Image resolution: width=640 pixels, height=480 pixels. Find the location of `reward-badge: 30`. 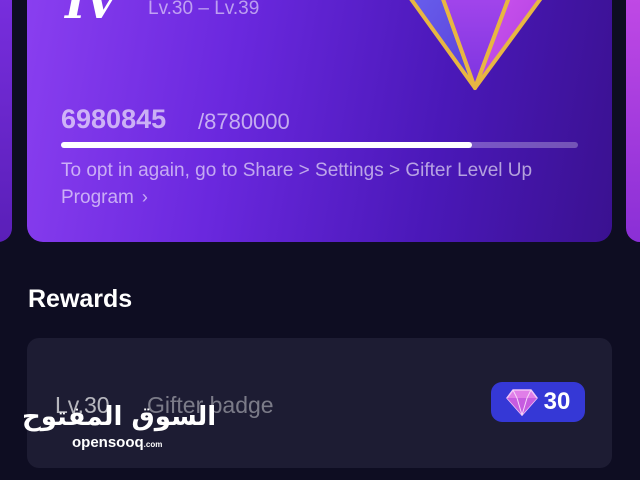

reward-badge: 30 is located at coordinates (538, 402).